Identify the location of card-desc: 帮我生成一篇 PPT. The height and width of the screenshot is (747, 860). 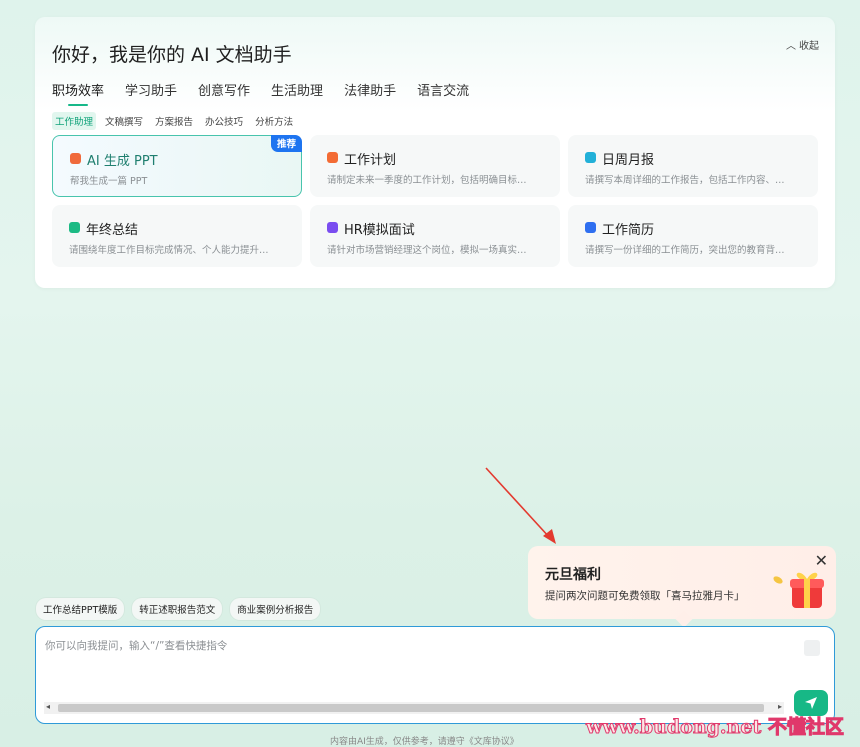
(109, 181).